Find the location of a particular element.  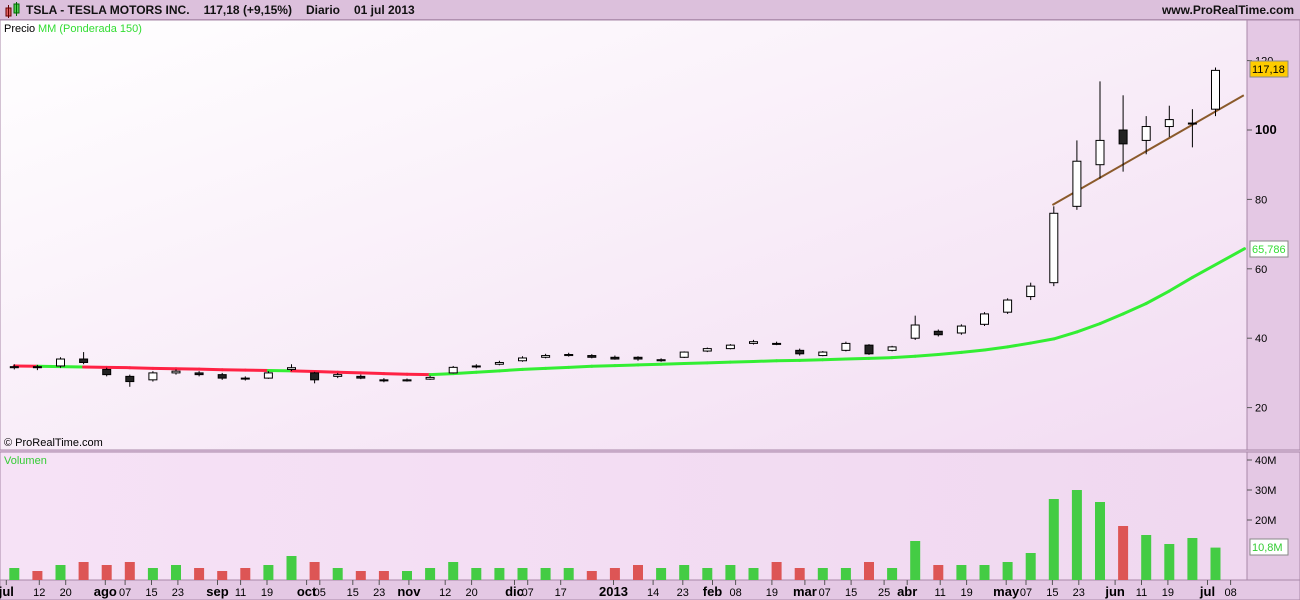

price-tick-label: 40 is located at coordinates (1261, 339).